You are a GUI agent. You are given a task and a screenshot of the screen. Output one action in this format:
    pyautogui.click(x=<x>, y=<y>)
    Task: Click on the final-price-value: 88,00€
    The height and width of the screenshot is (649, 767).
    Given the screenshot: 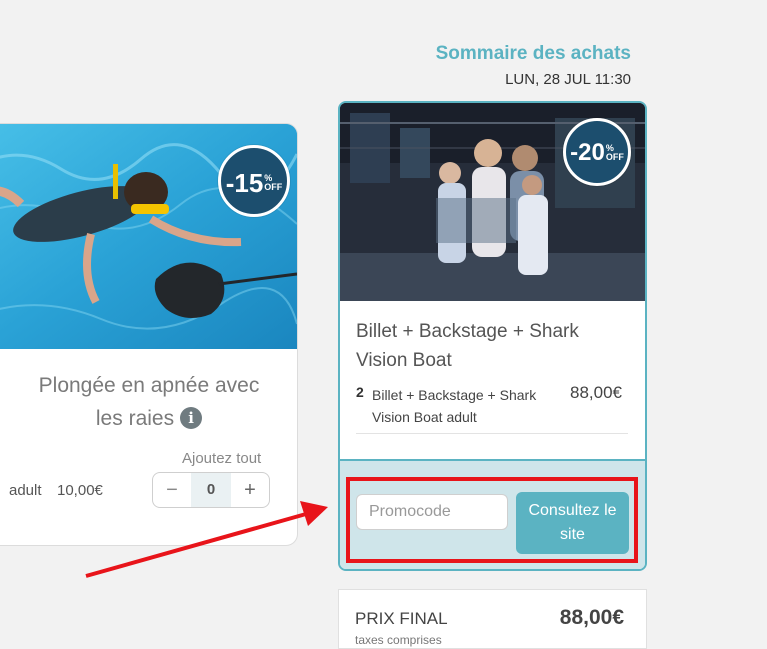 What is the action you would take?
    pyautogui.click(x=591, y=617)
    